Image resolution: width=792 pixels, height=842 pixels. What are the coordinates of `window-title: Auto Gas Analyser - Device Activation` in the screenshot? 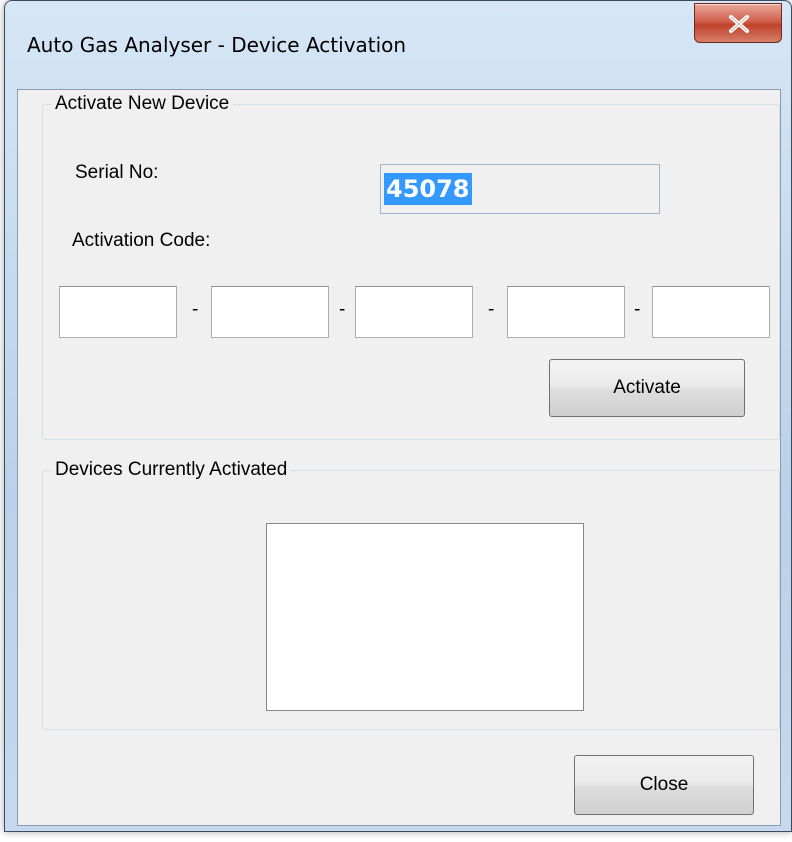 It's located at (217, 45).